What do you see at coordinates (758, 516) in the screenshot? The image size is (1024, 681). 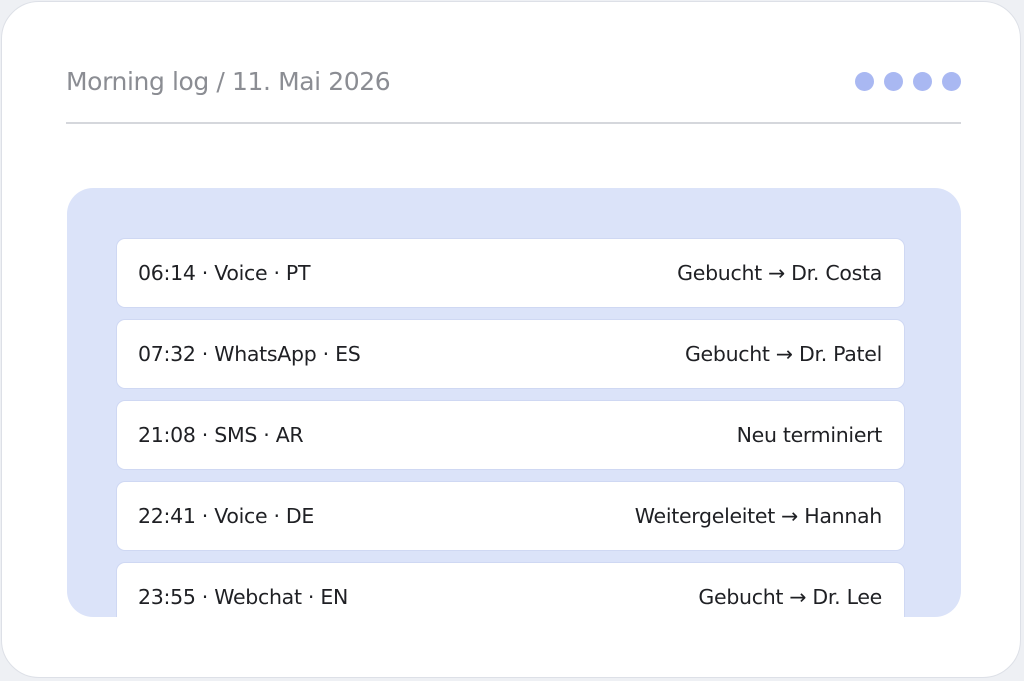 I see `log-entry-outcome: Weitergeleitet → Hannah` at bounding box center [758, 516].